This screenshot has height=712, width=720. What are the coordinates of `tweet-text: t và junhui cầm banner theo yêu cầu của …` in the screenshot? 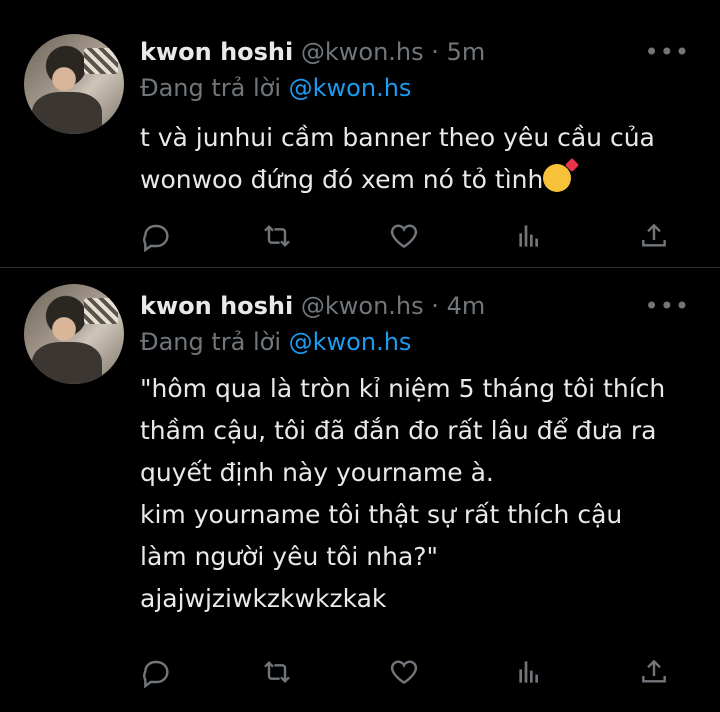 It's located at (420, 159).